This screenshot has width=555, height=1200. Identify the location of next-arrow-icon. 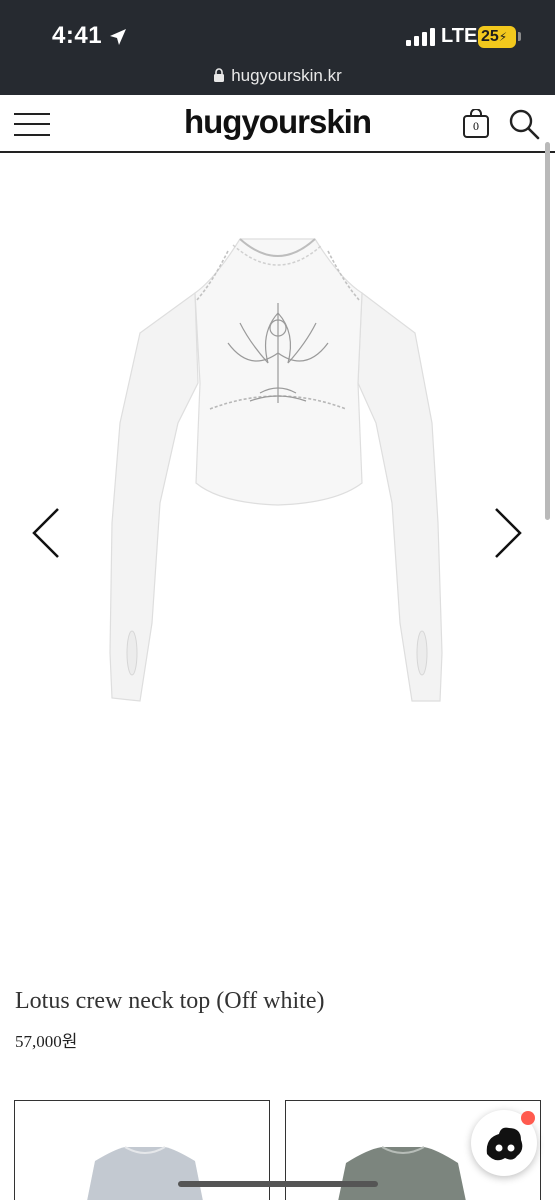
(508, 533).